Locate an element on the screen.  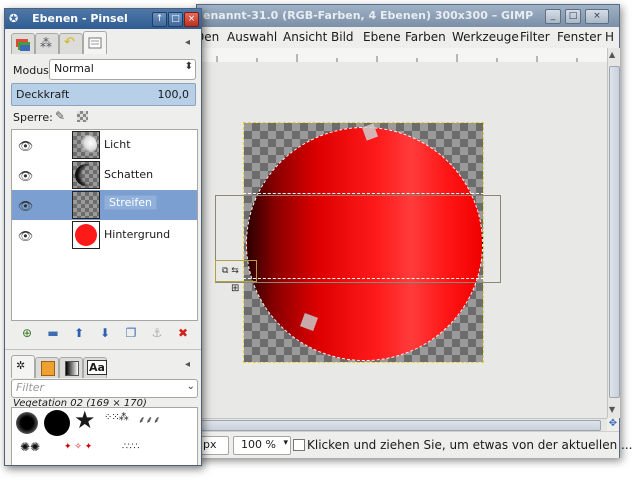
tab-fonts: Aa is located at coordinates (95, 367).